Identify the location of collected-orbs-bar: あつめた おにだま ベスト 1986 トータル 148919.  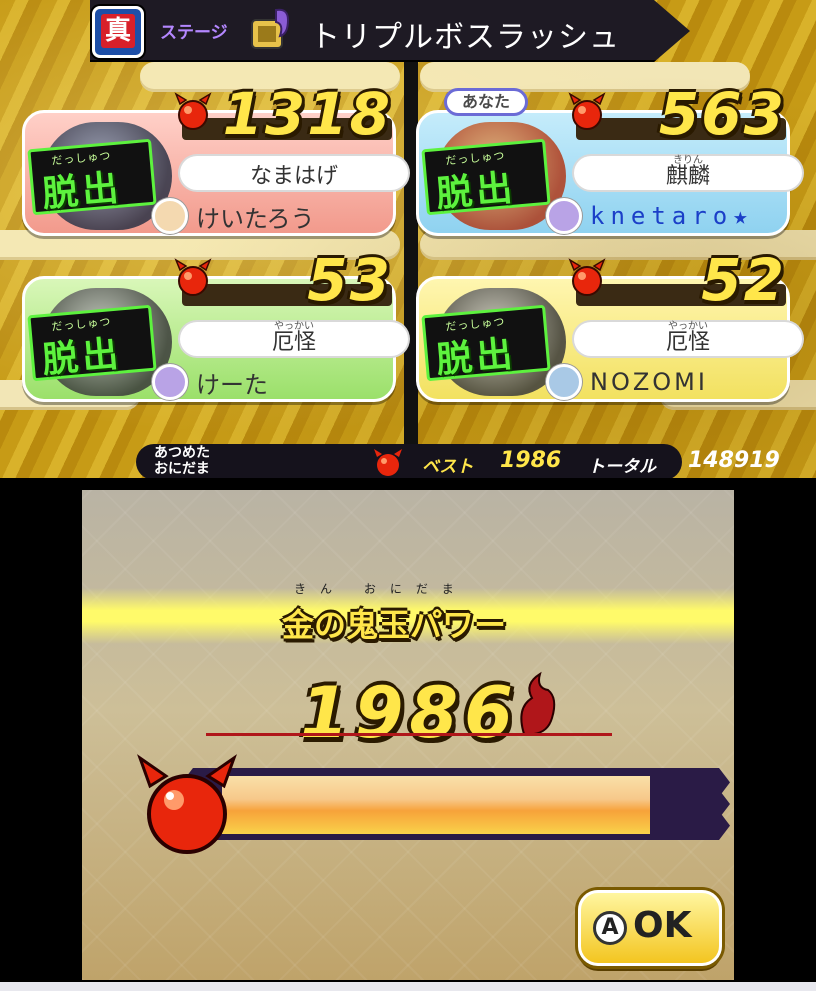
(458, 461).